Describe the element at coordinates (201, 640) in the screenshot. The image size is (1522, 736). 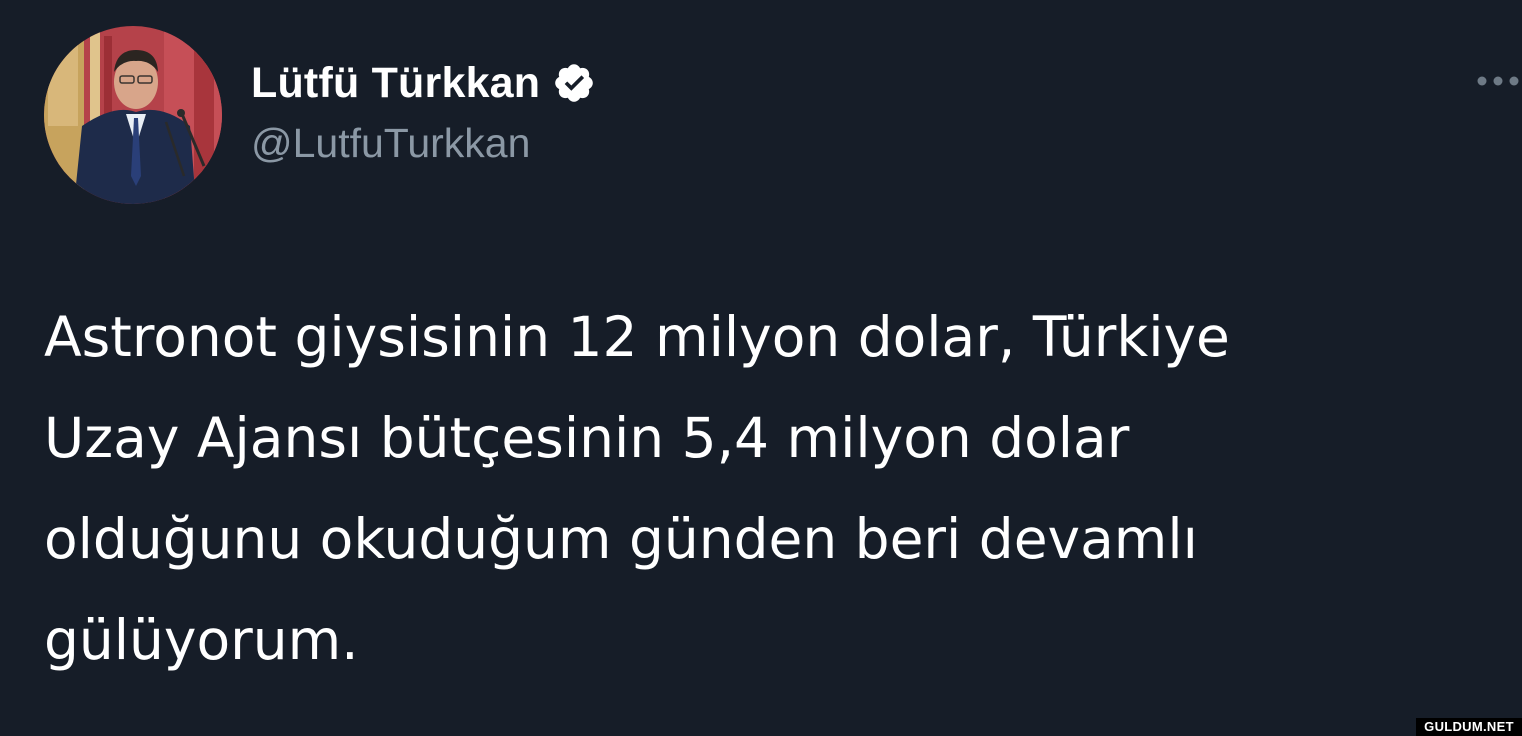
I see `tweet-text-line: gülüyorum.` at that location.